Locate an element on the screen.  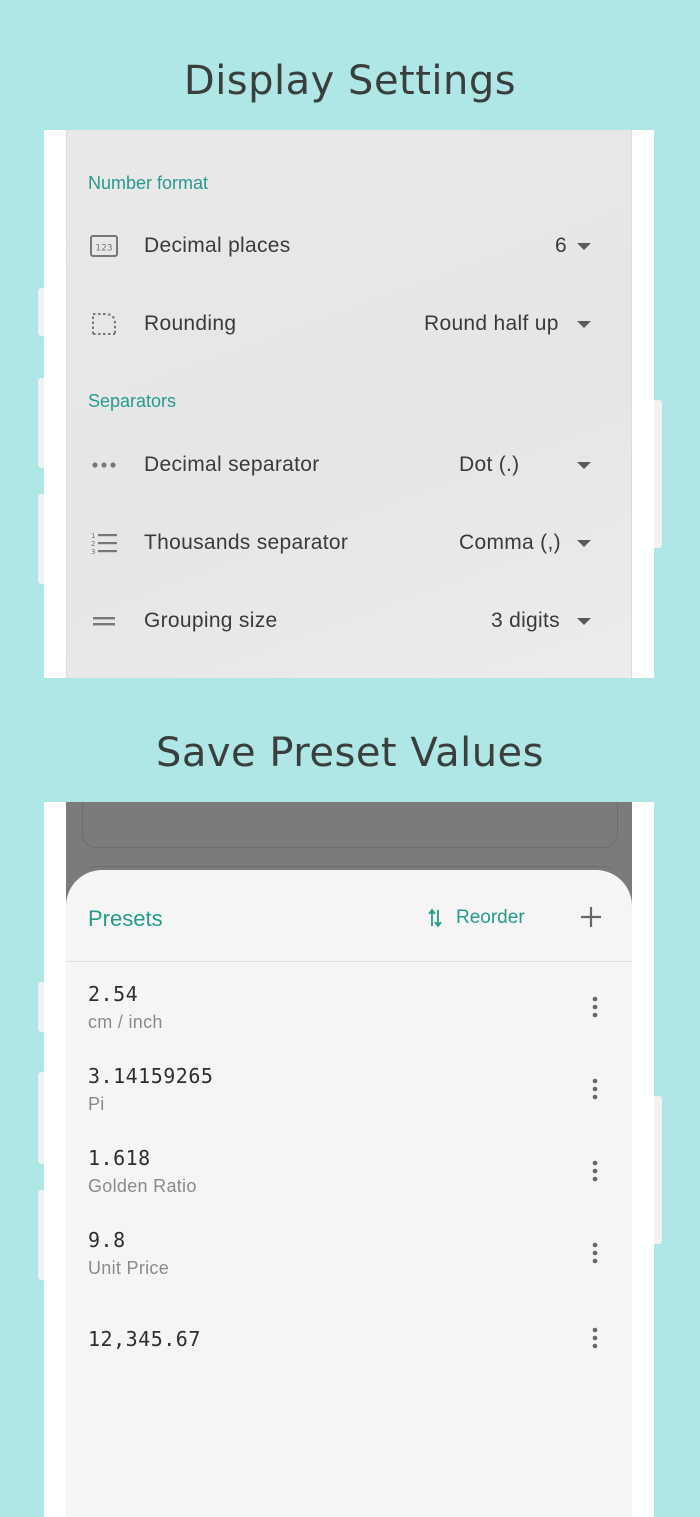
reorder-button: Reorder is located at coordinates (476, 918).